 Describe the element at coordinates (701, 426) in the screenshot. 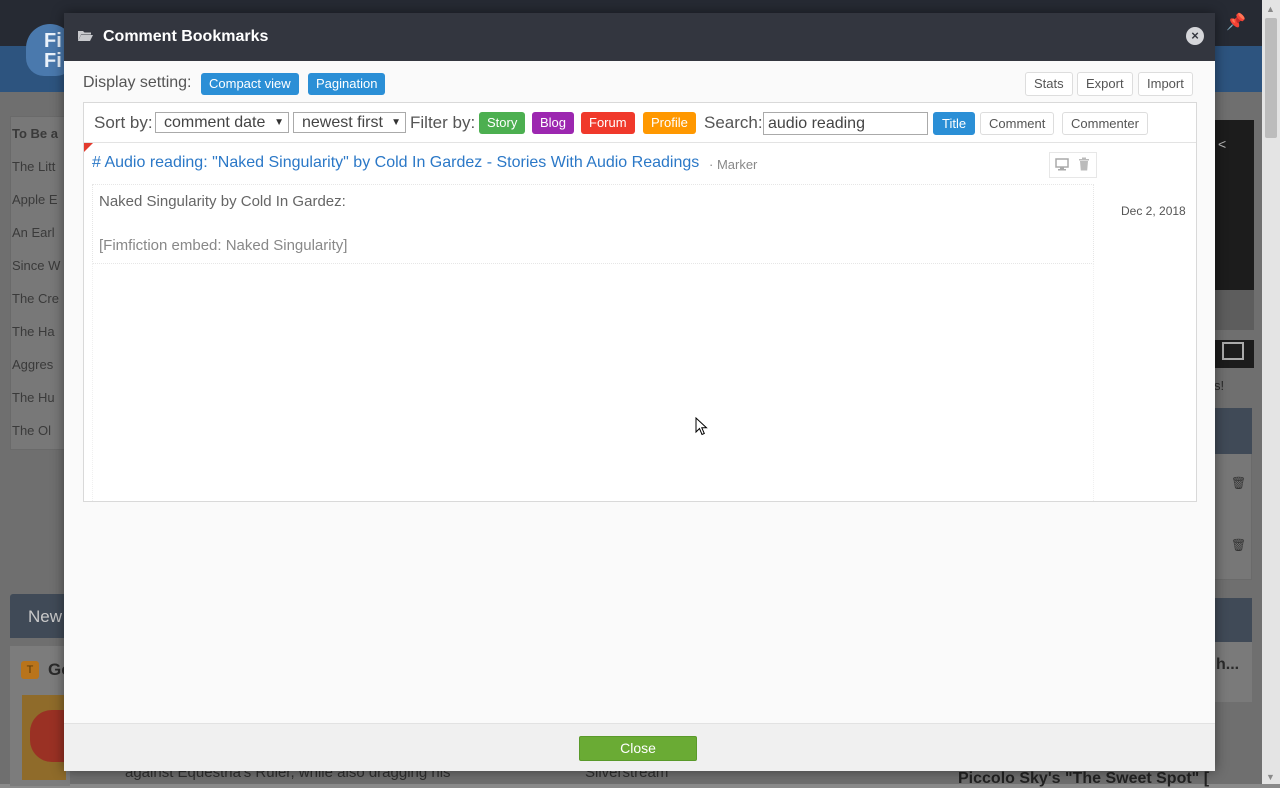

I see `mouse-cursor-icon` at that location.